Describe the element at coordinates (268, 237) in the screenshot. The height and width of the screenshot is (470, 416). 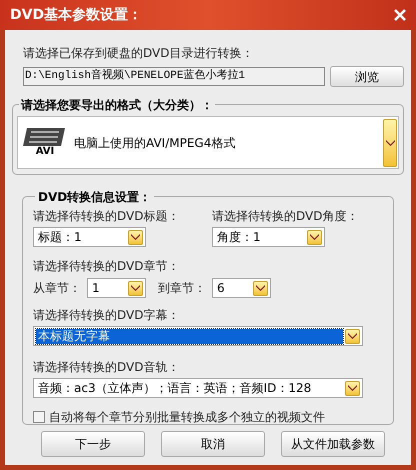
I see `dropdown: 角度：1` at that location.